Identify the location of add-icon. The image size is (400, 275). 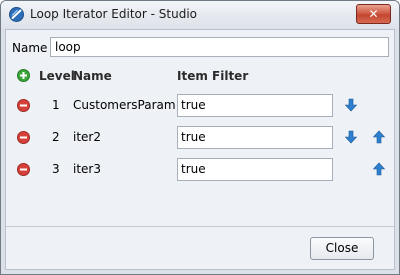
(23, 75).